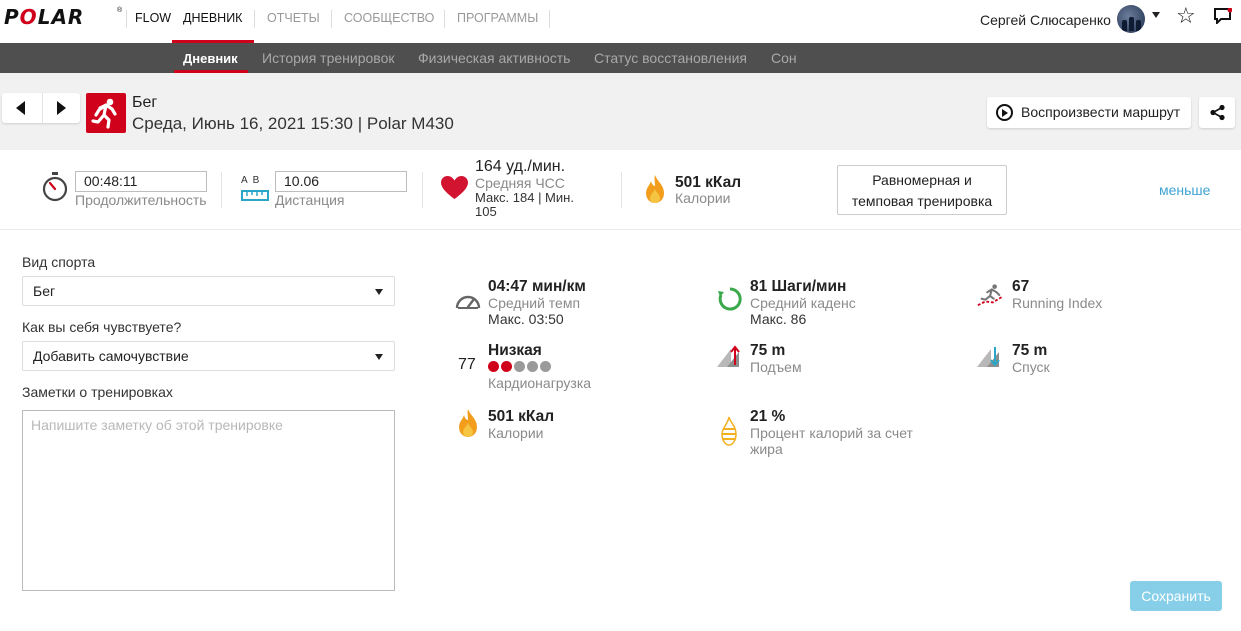  What do you see at coordinates (208, 500) in the screenshot?
I see `notes-textarea` at bounding box center [208, 500].